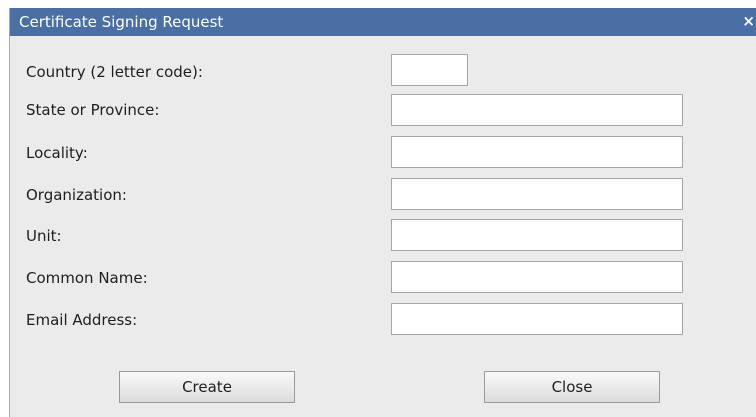 Image resolution: width=756 pixels, height=417 pixels. I want to click on common-name-input, so click(537, 277).